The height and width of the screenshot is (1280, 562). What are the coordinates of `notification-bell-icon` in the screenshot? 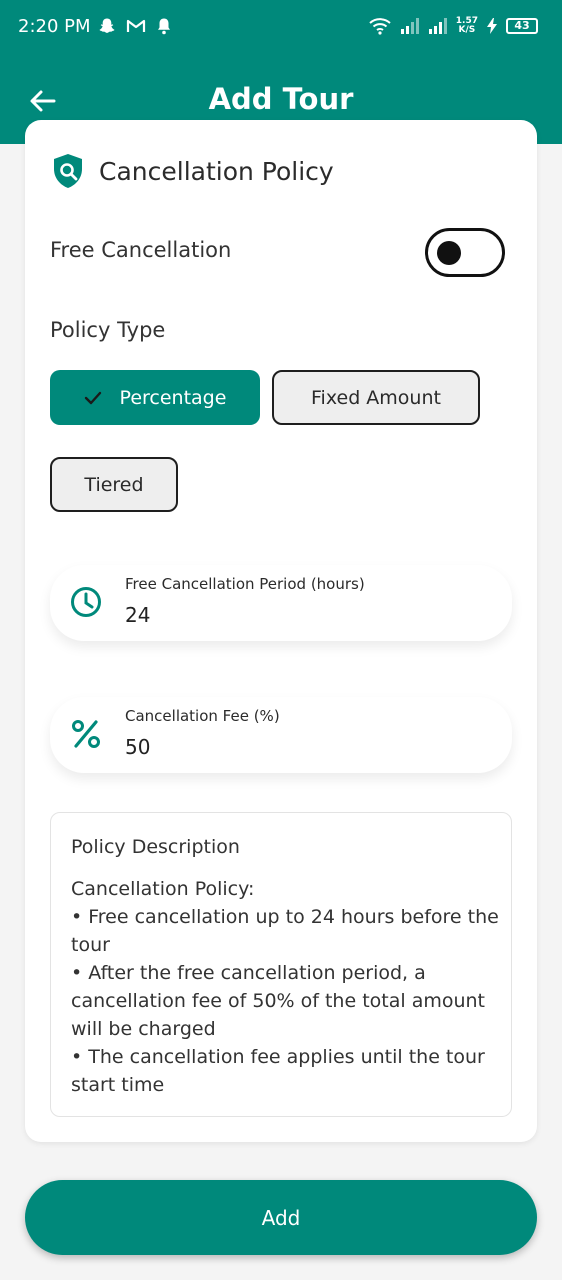 It's located at (164, 26).